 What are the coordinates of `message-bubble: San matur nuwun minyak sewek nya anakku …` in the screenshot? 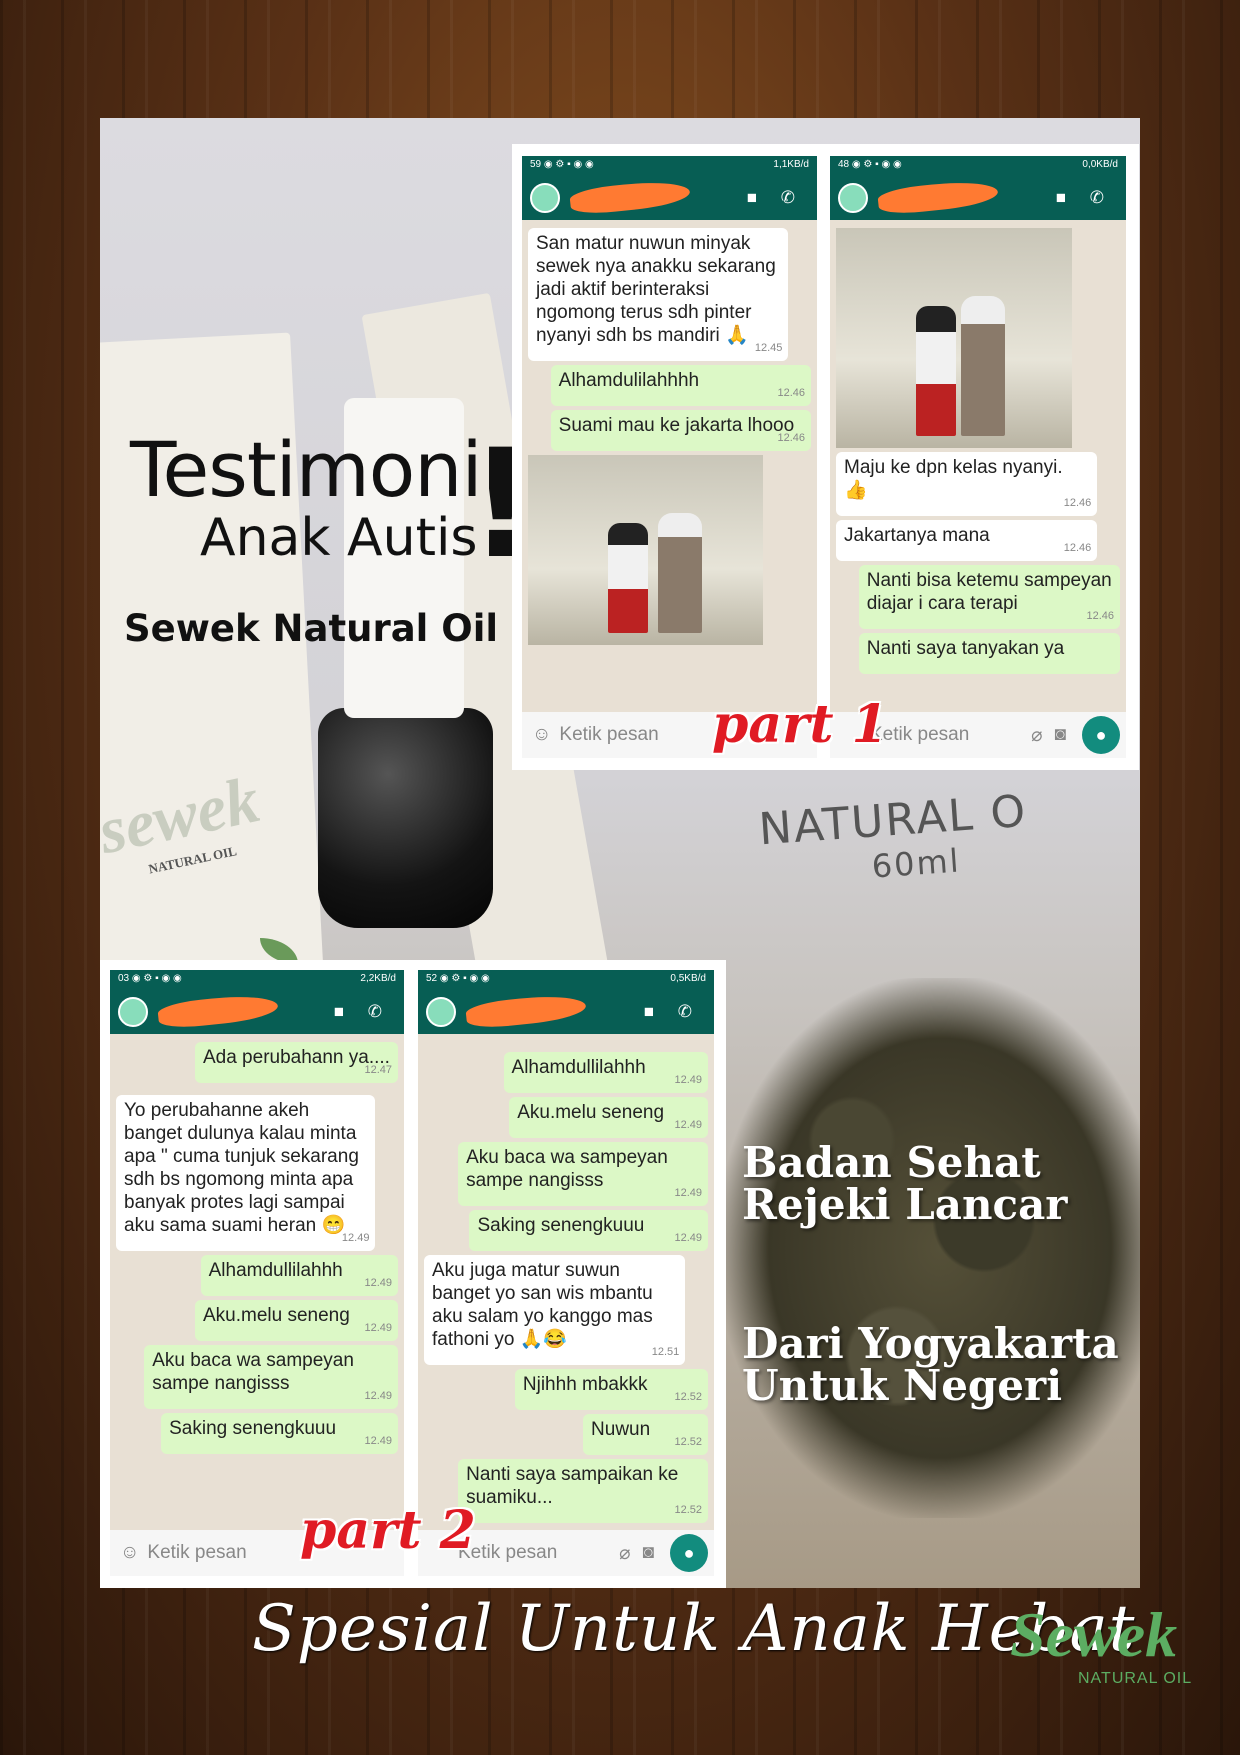 It's located at (658, 294).